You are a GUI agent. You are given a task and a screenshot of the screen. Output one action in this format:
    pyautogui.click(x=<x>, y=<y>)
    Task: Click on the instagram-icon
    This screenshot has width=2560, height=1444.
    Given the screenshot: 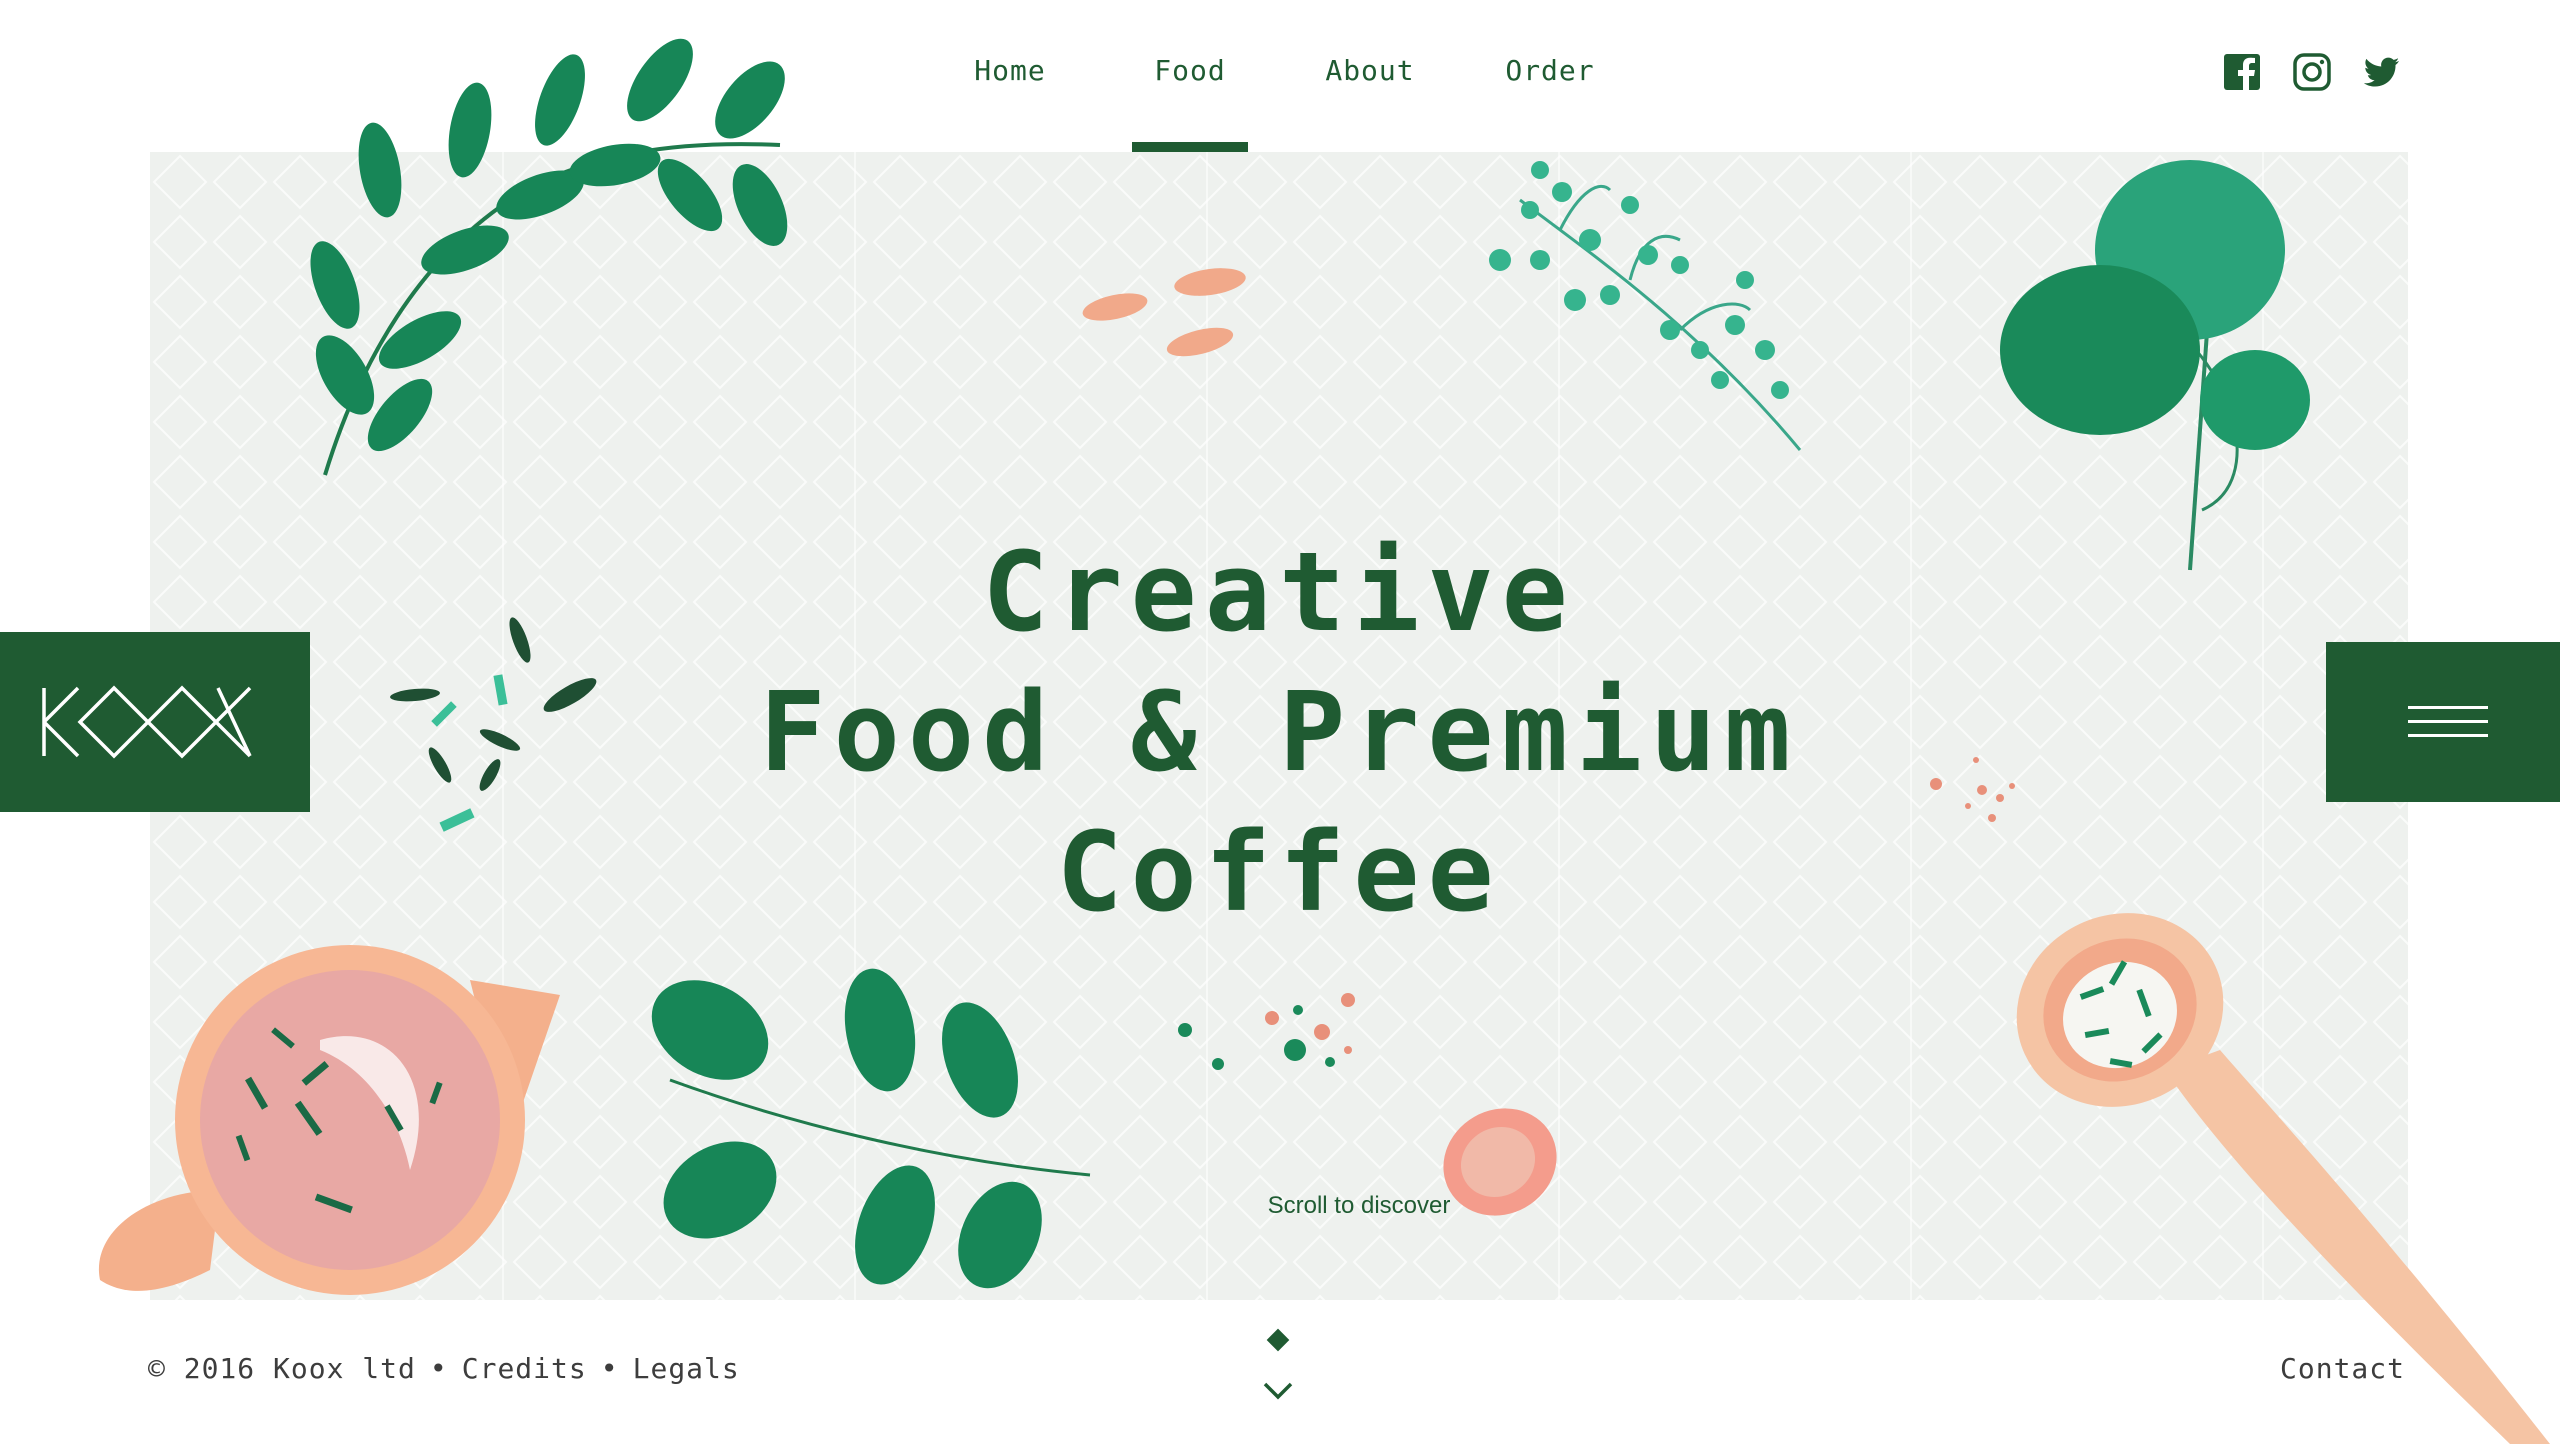 What is the action you would take?
    pyautogui.click(x=2312, y=72)
    